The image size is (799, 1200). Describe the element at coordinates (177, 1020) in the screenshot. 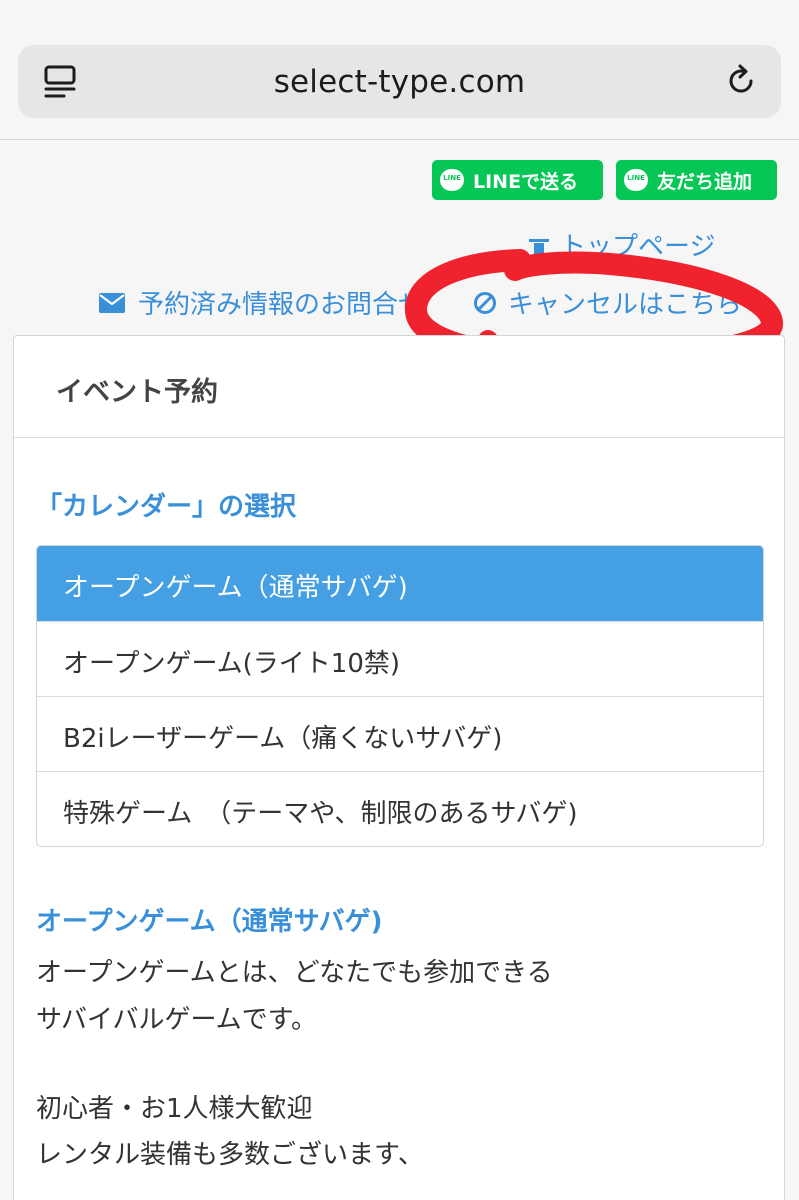

I see `description-line: サバイバルゲームです。` at that location.